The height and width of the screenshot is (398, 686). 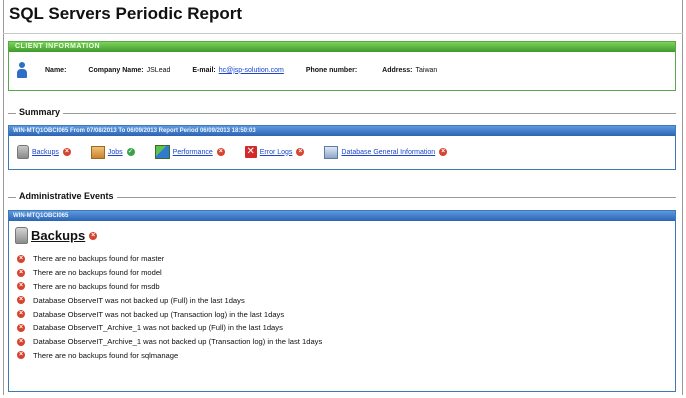 I want to click on event-text: There are no backups found for model, so click(x=97, y=273).